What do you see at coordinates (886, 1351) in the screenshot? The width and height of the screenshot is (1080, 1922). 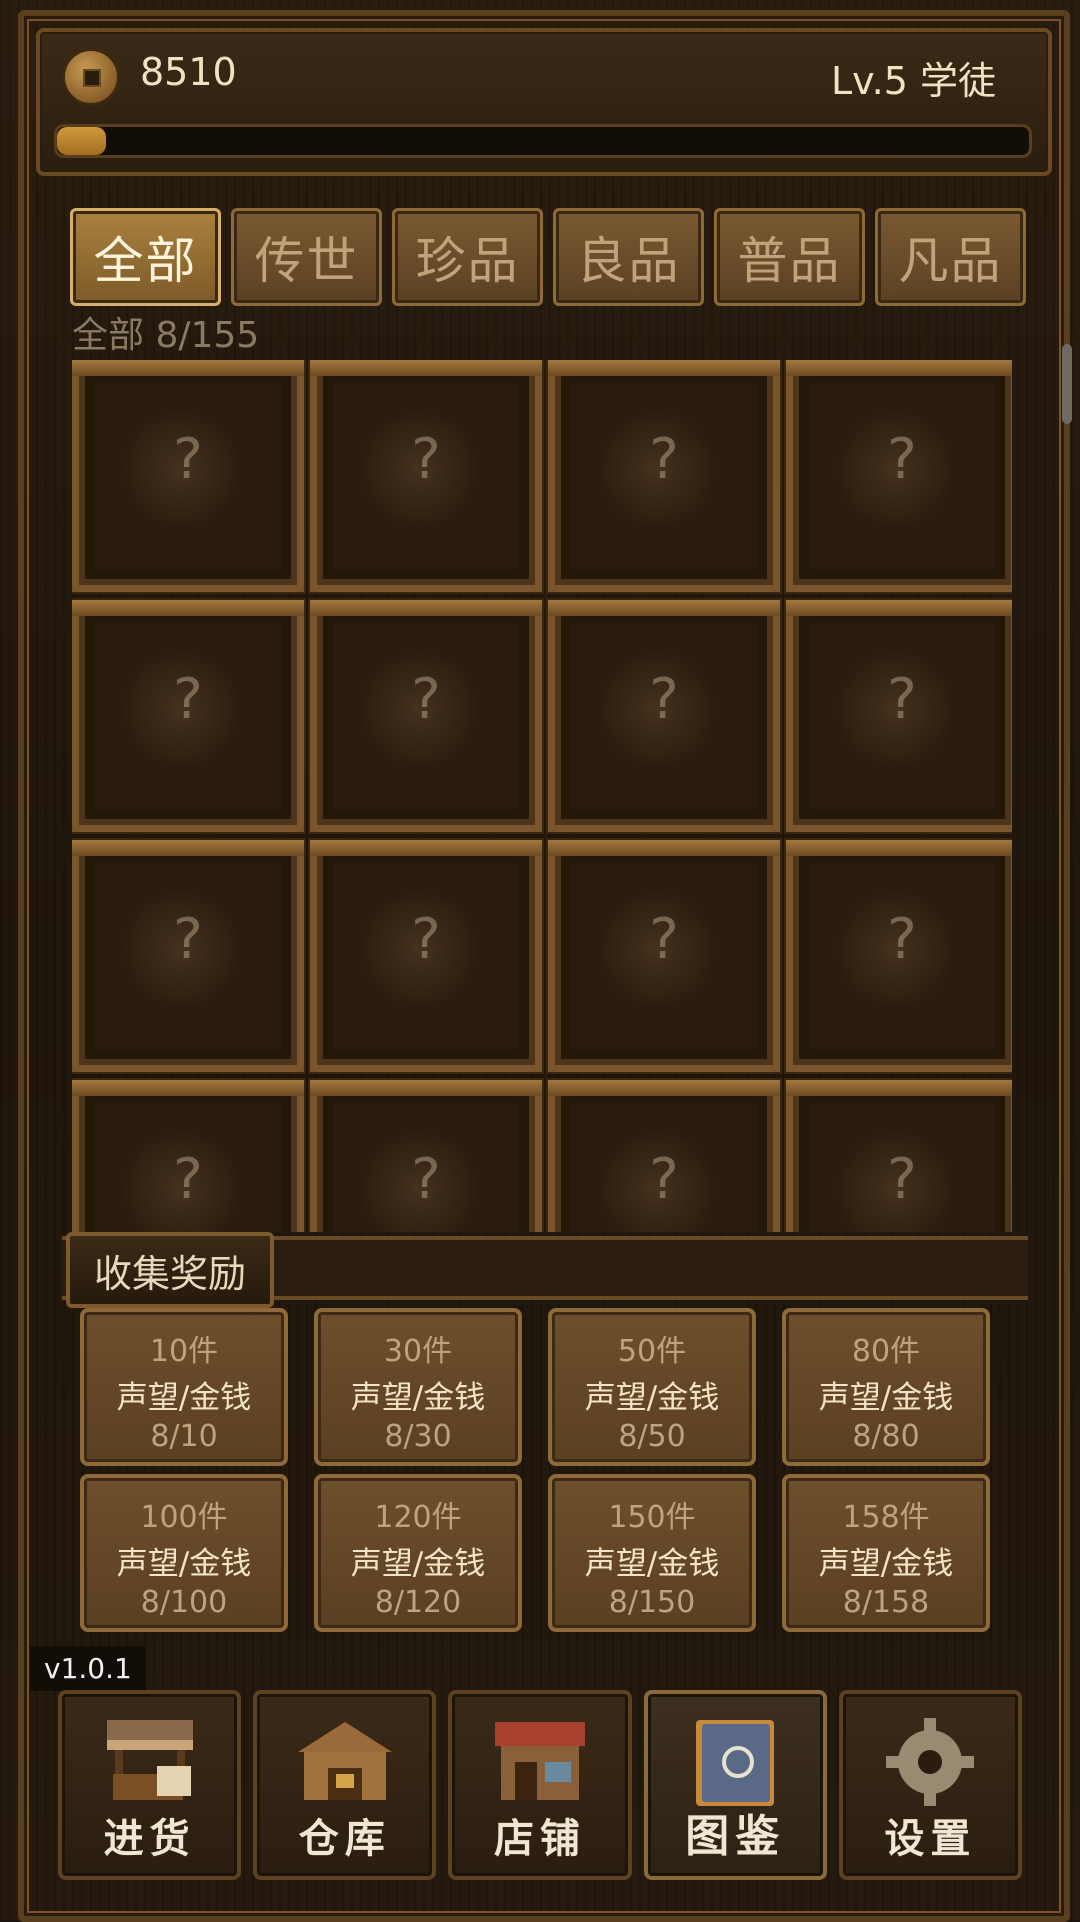 I see `reward-target: 80件` at bounding box center [886, 1351].